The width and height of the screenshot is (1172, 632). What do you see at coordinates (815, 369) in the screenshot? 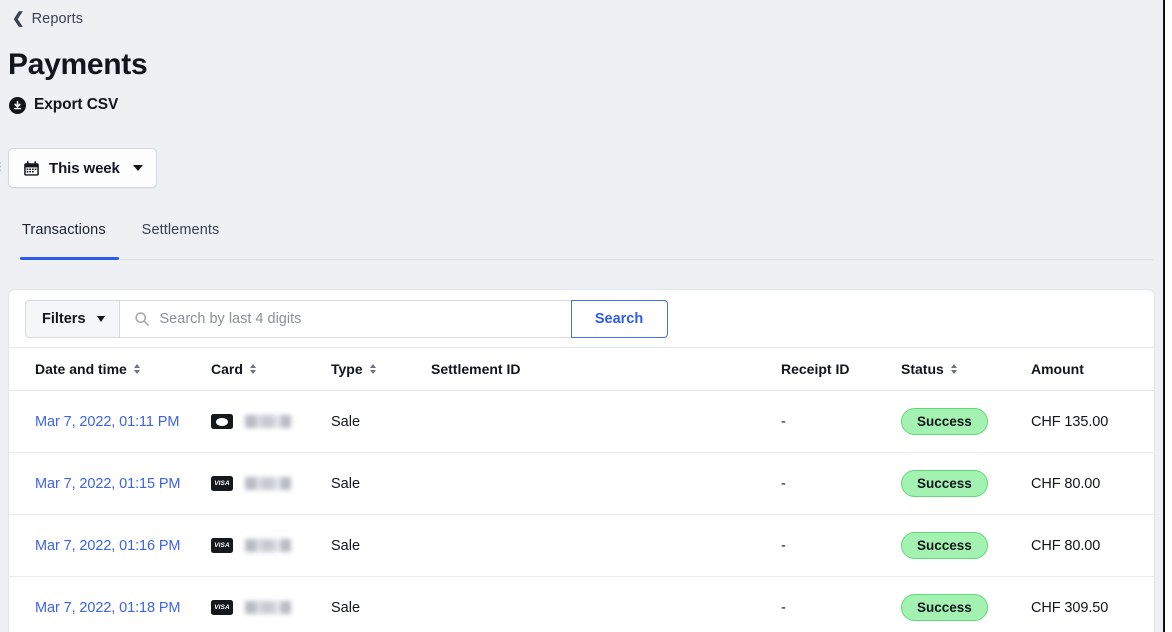
I see `column-label-receipt-id: Receipt ID` at bounding box center [815, 369].